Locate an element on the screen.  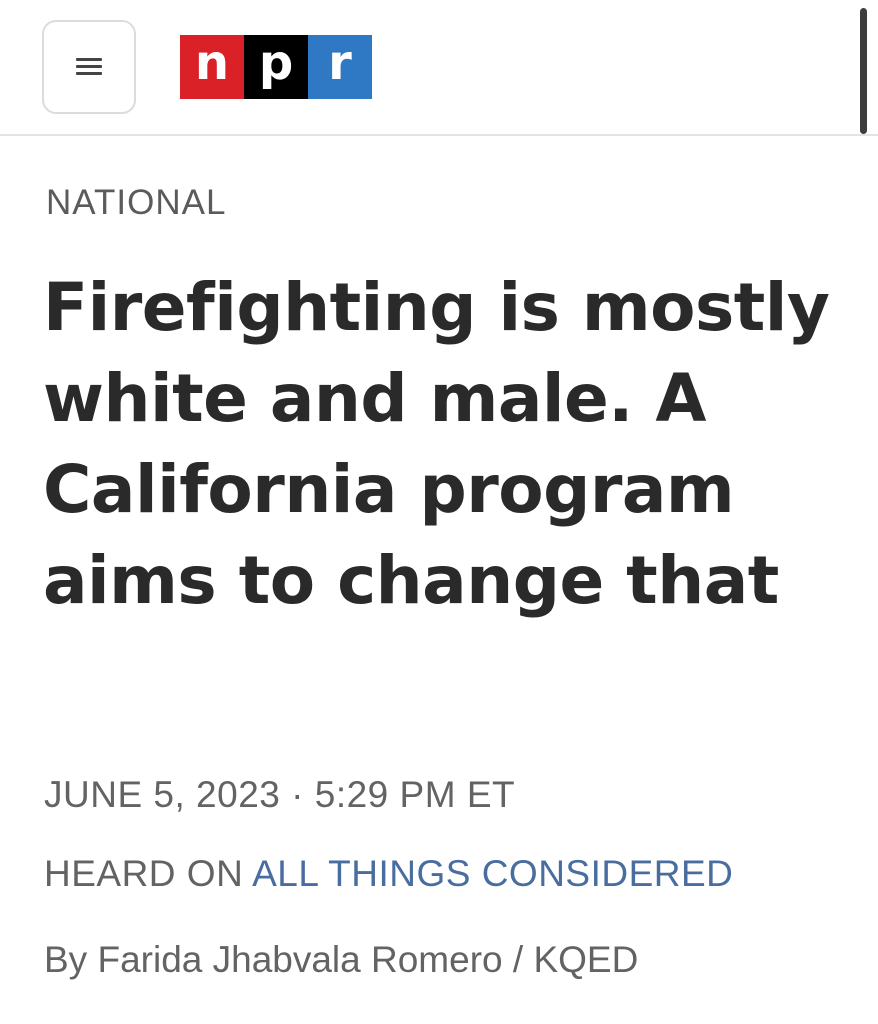
scrollbar-thumb is located at coordinates (863, 71).